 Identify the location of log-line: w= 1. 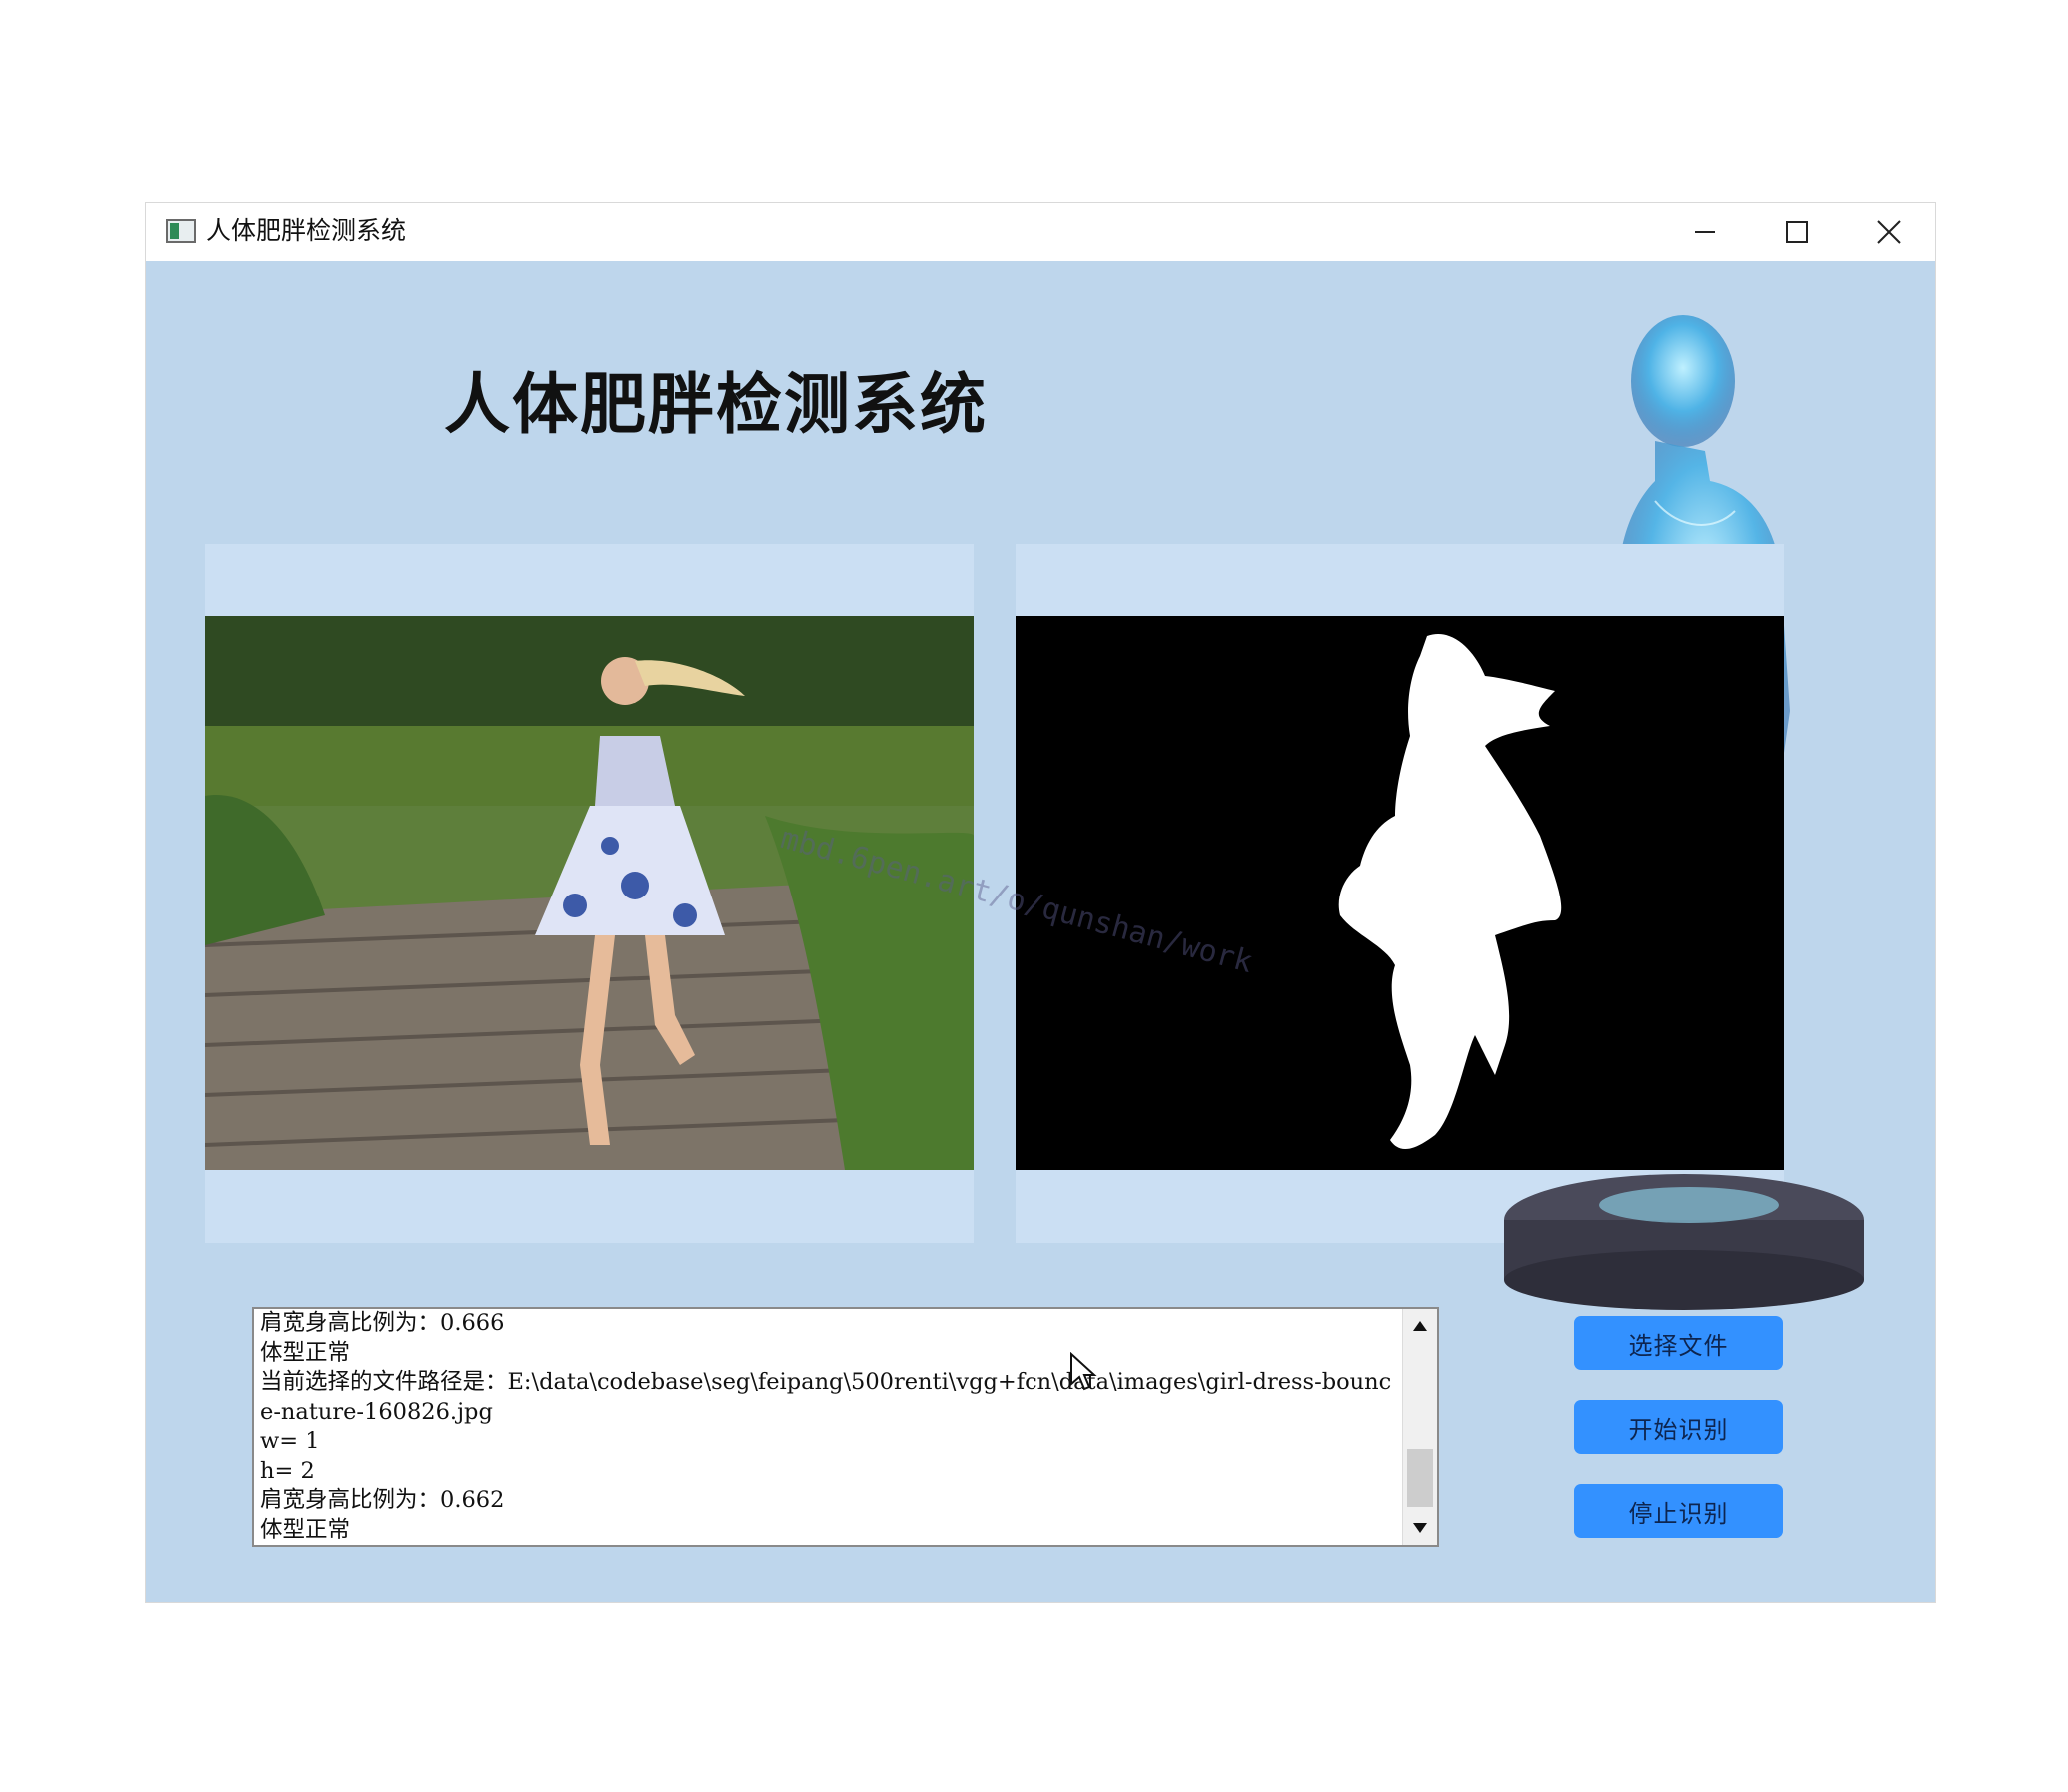
(290, 1441).